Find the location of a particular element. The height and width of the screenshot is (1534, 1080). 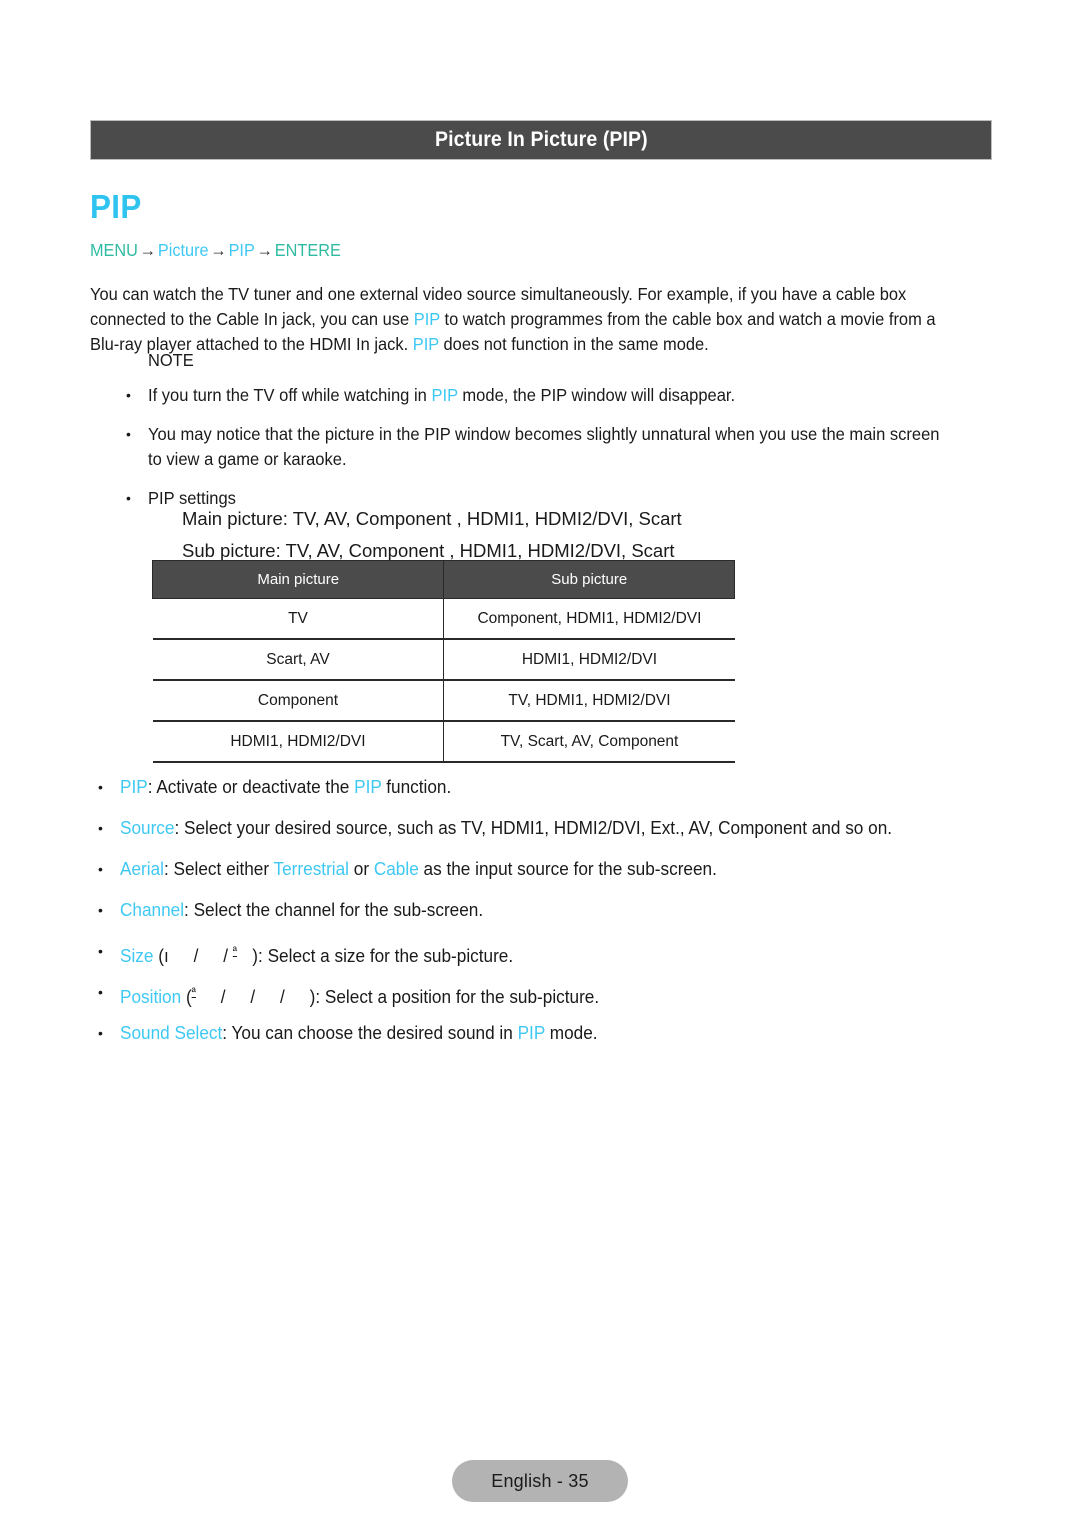

table-row: TV Component, HDMI1, HDMI2/DVI is located at coordinates (443, 619).